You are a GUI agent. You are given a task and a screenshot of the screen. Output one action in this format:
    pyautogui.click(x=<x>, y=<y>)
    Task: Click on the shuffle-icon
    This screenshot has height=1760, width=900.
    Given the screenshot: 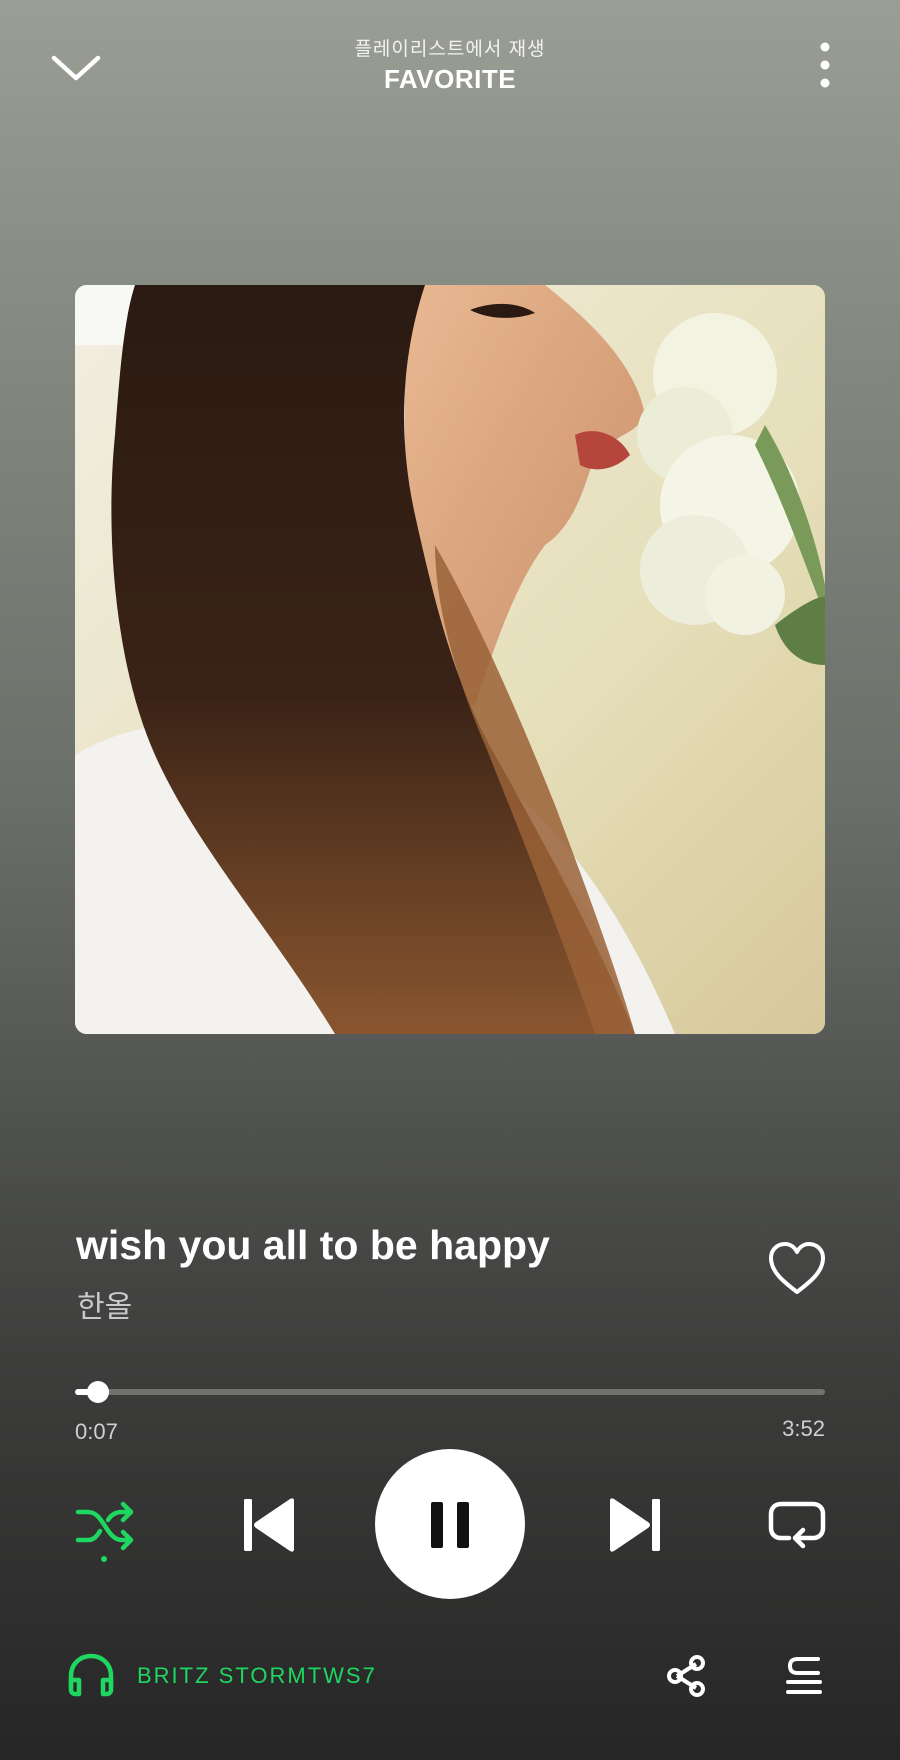 What is the action you would take?
    pyautogui.click(x=104, y=1531)
    